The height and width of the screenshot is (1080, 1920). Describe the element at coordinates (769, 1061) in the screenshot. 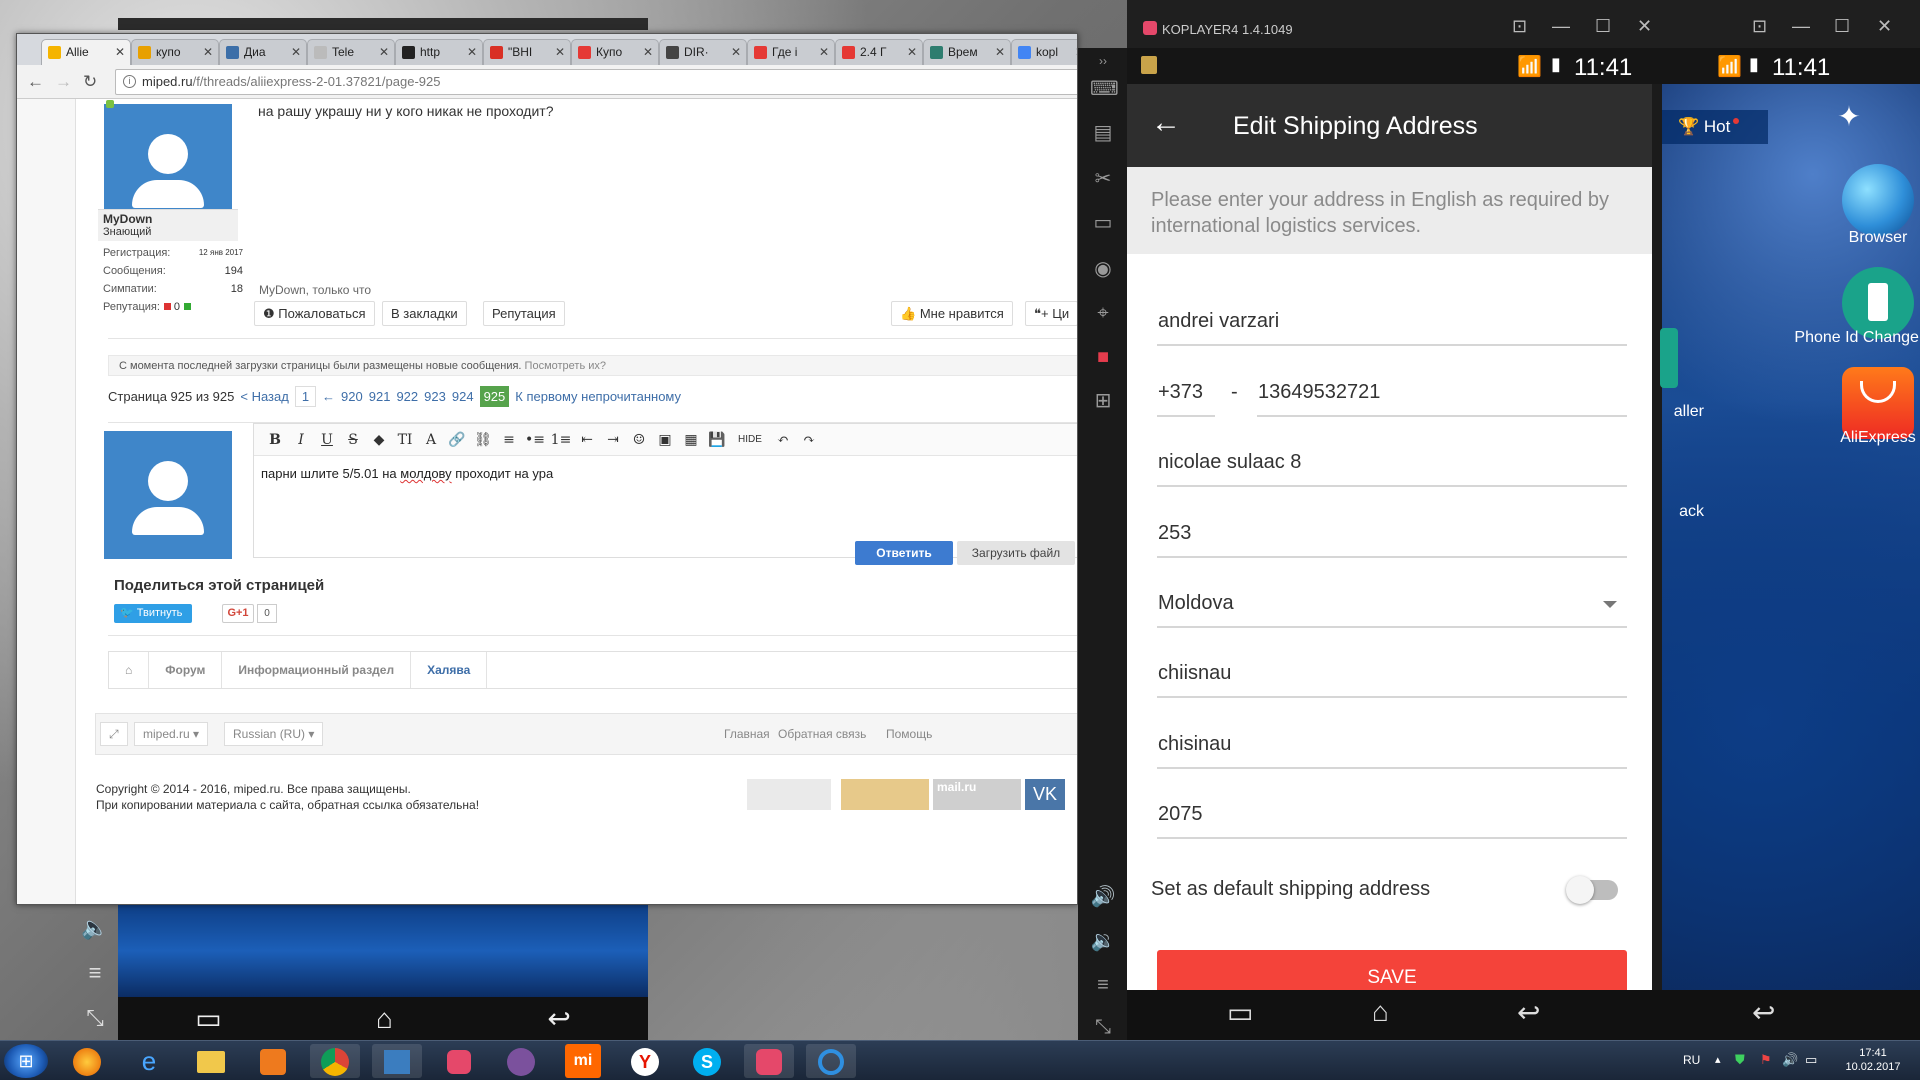

I see `koplayer-app-icon` at that location.